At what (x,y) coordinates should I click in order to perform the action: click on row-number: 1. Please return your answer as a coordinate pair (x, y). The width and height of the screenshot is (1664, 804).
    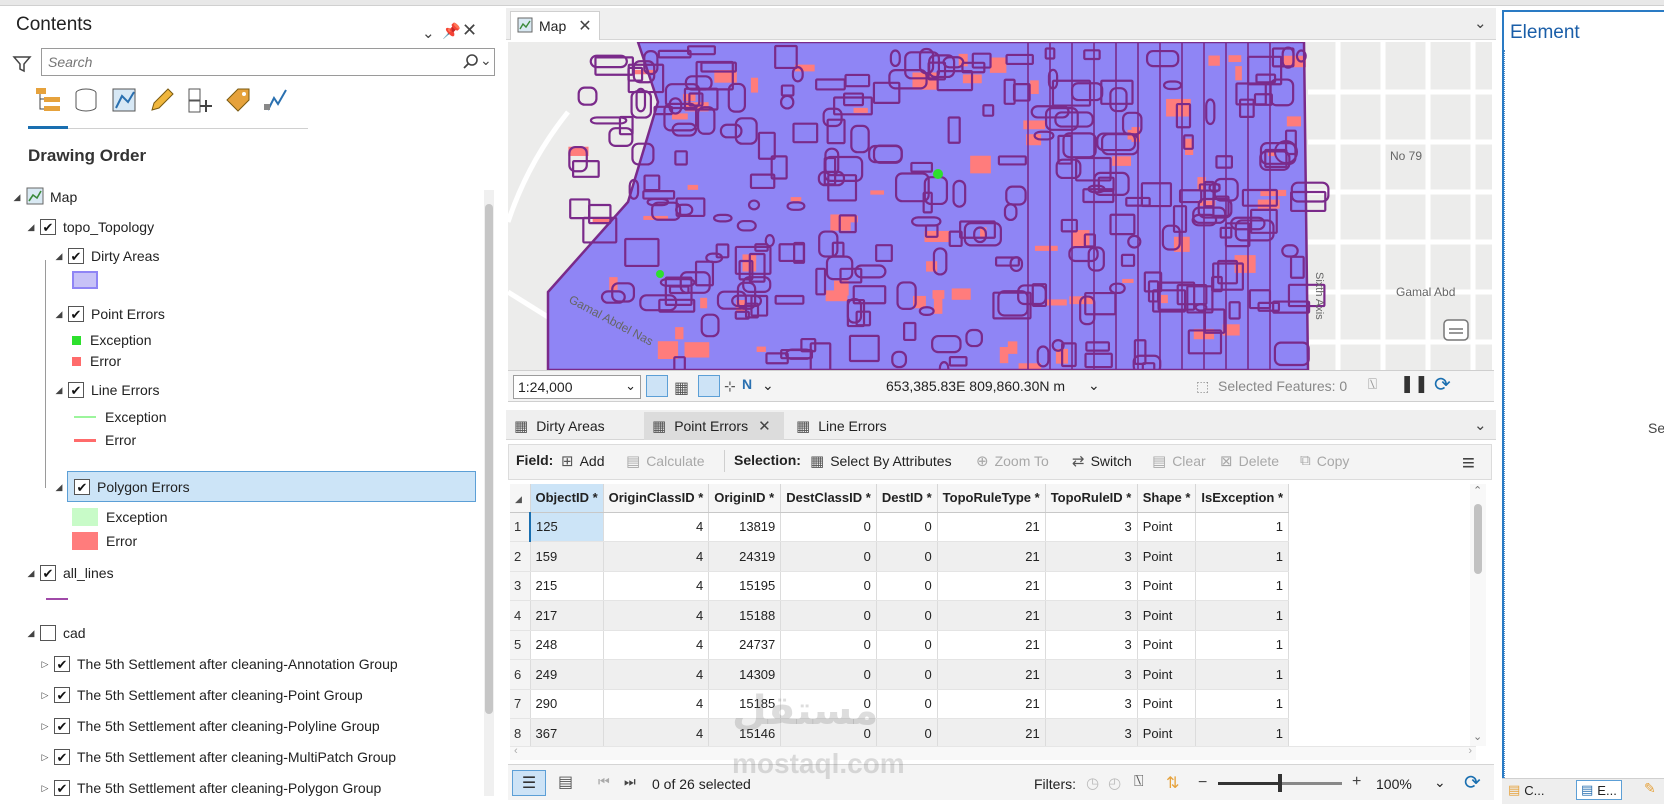
    Looking at the image, I should click on (520, 527).